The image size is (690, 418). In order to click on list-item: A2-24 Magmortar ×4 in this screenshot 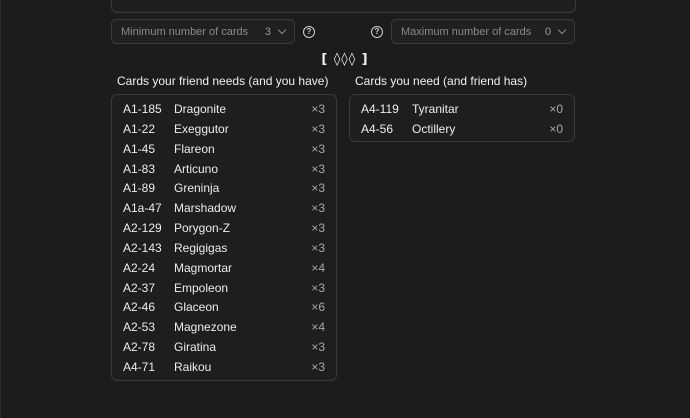, I will do `click(224, 268)`.